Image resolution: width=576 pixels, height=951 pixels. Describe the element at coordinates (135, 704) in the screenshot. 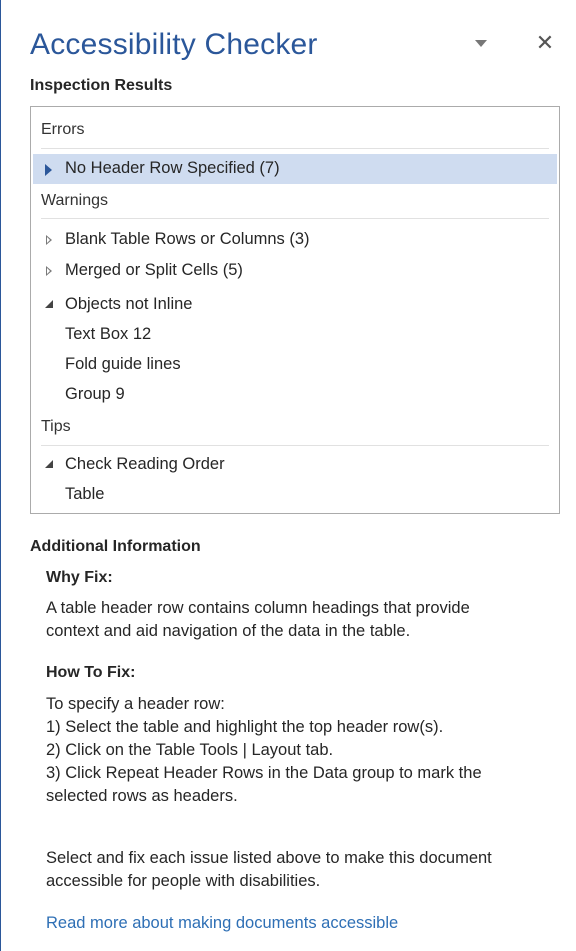

I see `text-line: To specify a header row:` at that location.